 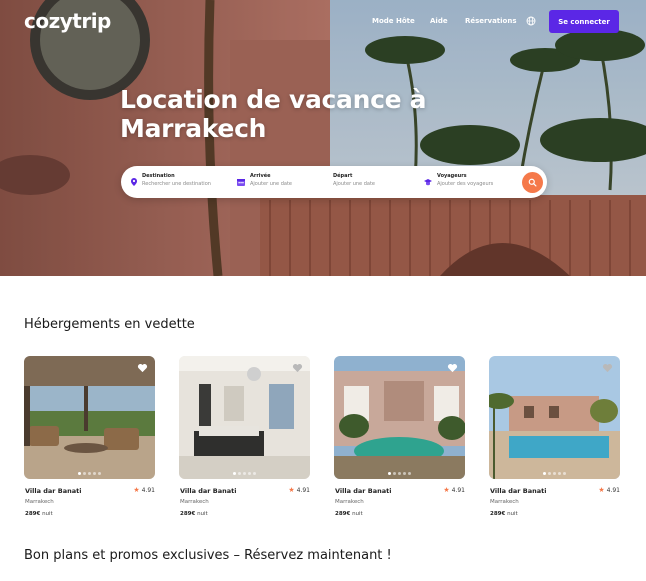 What do you see at coordinates (439, 21) in the screenshot?
I see `nav-help: Aide` at bounding box center [439, 21].